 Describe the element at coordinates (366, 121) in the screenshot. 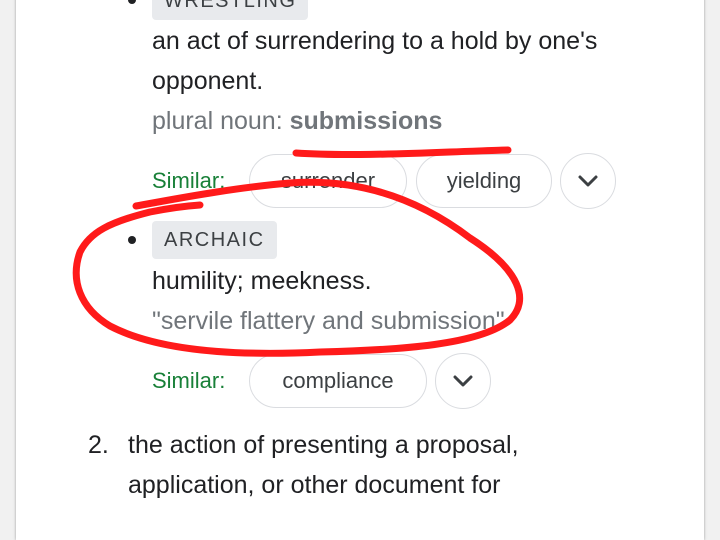

I see `plural-noun-word: submissions` at that location.